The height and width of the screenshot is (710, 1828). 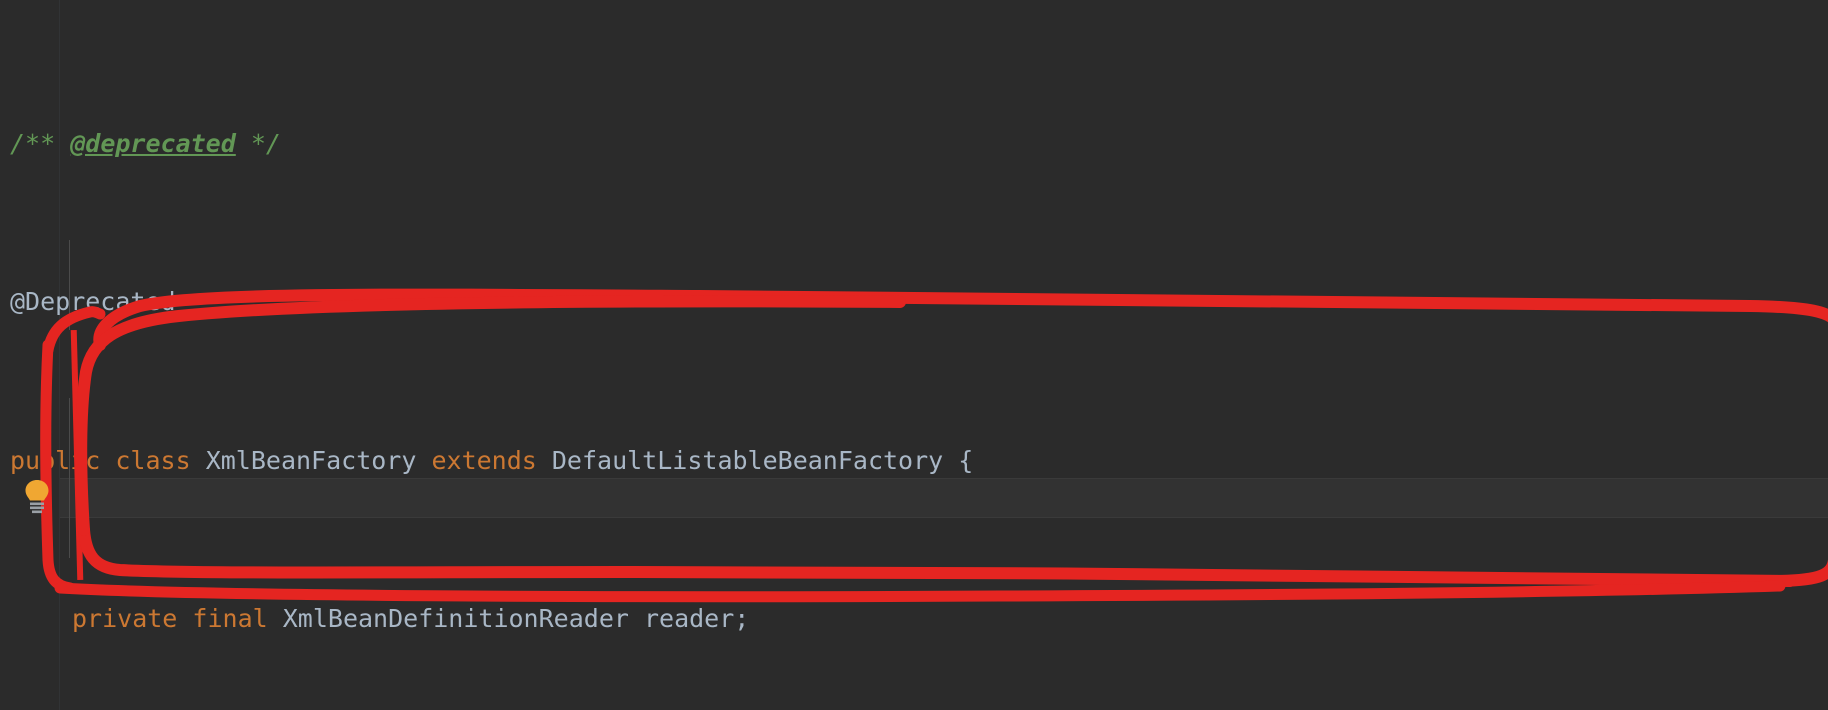 I want to click on intention-light-bulb, so click(x=37, y=498).